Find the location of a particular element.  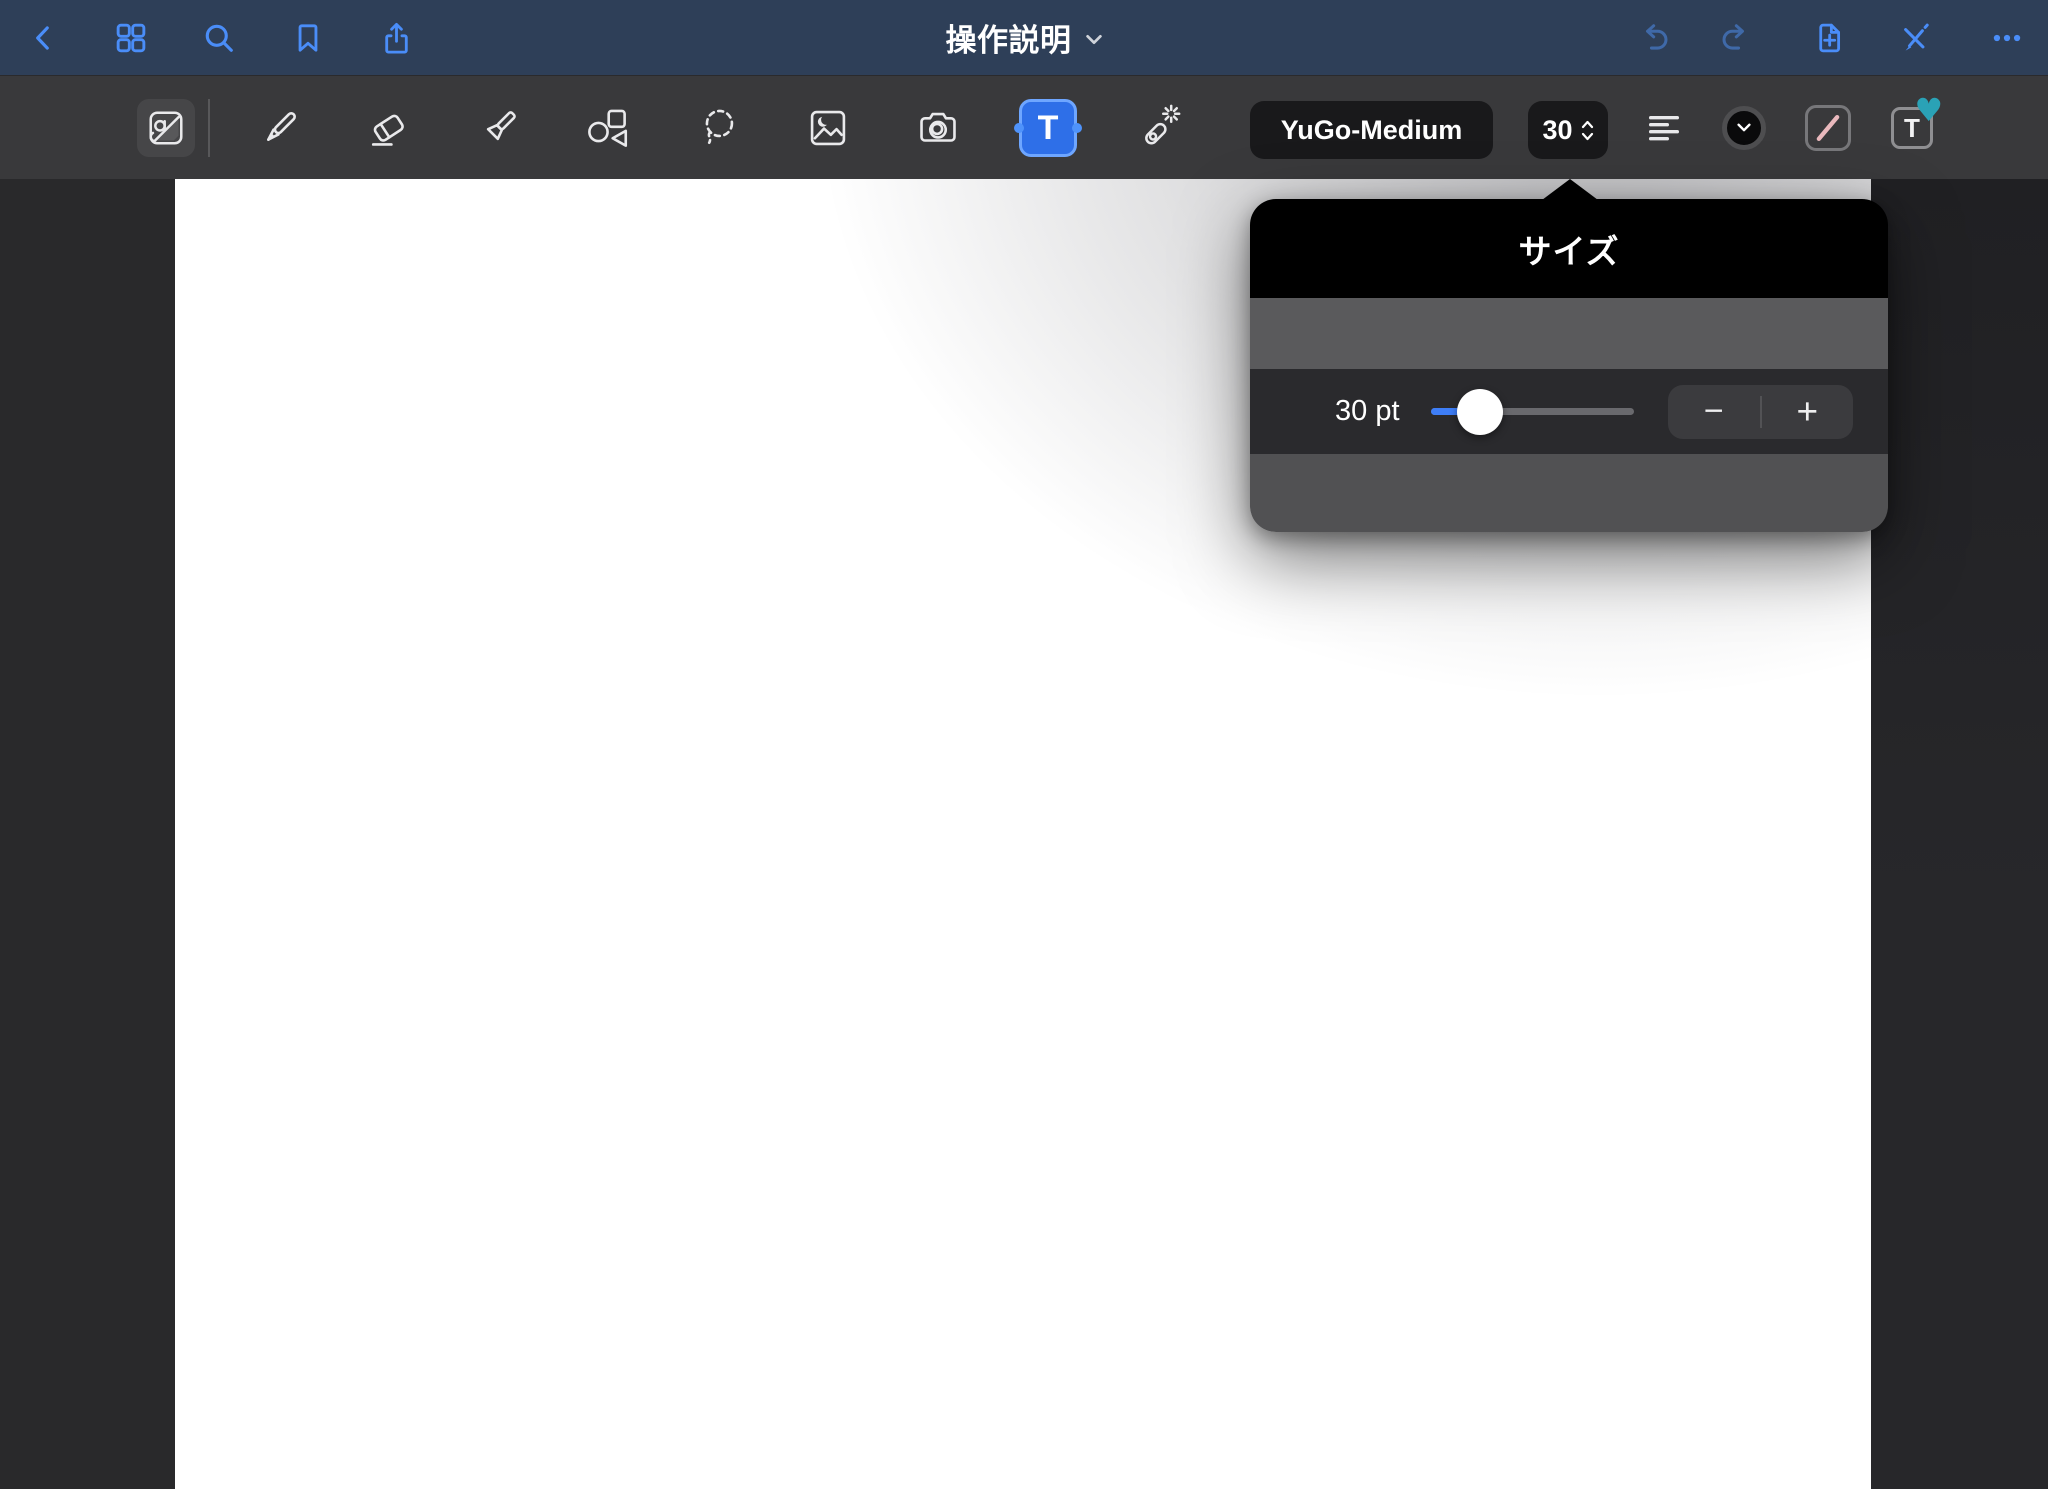

laser-pointer-tool-button is located at coordinates (1157, 128).